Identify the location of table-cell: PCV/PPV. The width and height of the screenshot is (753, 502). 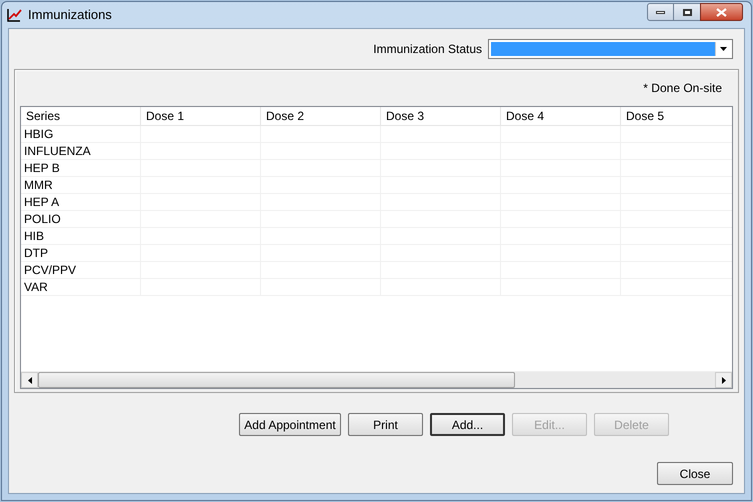
(81, 270).